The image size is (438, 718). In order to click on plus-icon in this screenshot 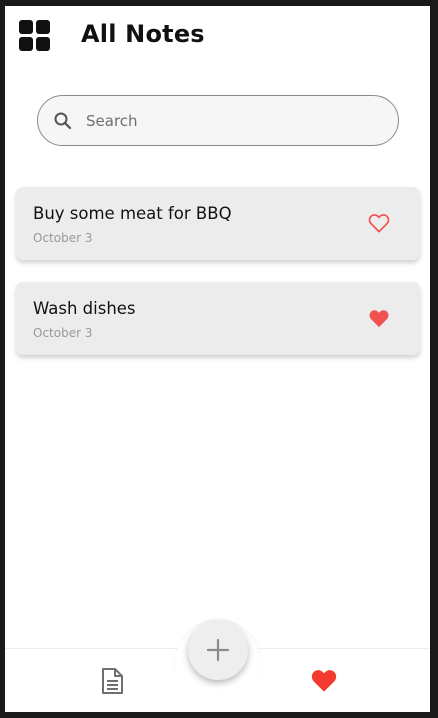, I will do `click(218, 650)`.